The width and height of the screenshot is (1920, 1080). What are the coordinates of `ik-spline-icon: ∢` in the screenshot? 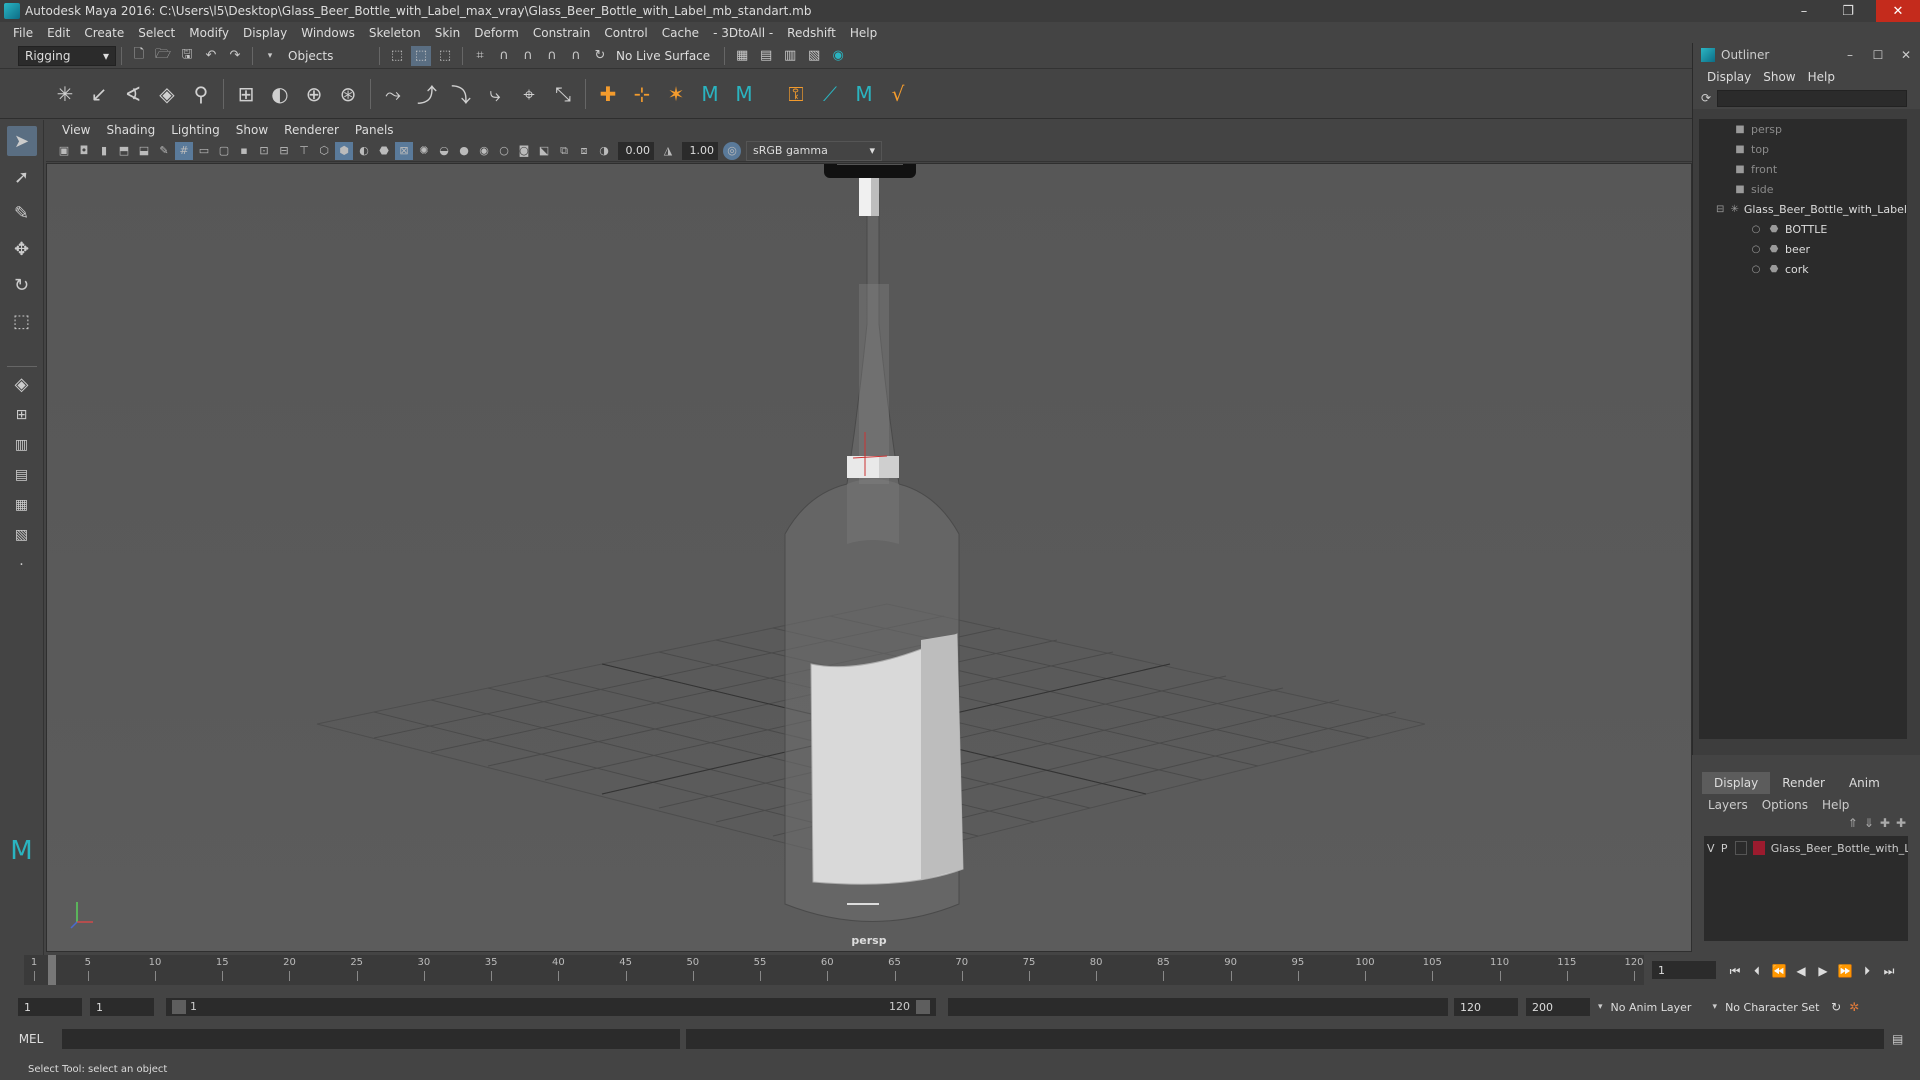 It's located at (133, 94).